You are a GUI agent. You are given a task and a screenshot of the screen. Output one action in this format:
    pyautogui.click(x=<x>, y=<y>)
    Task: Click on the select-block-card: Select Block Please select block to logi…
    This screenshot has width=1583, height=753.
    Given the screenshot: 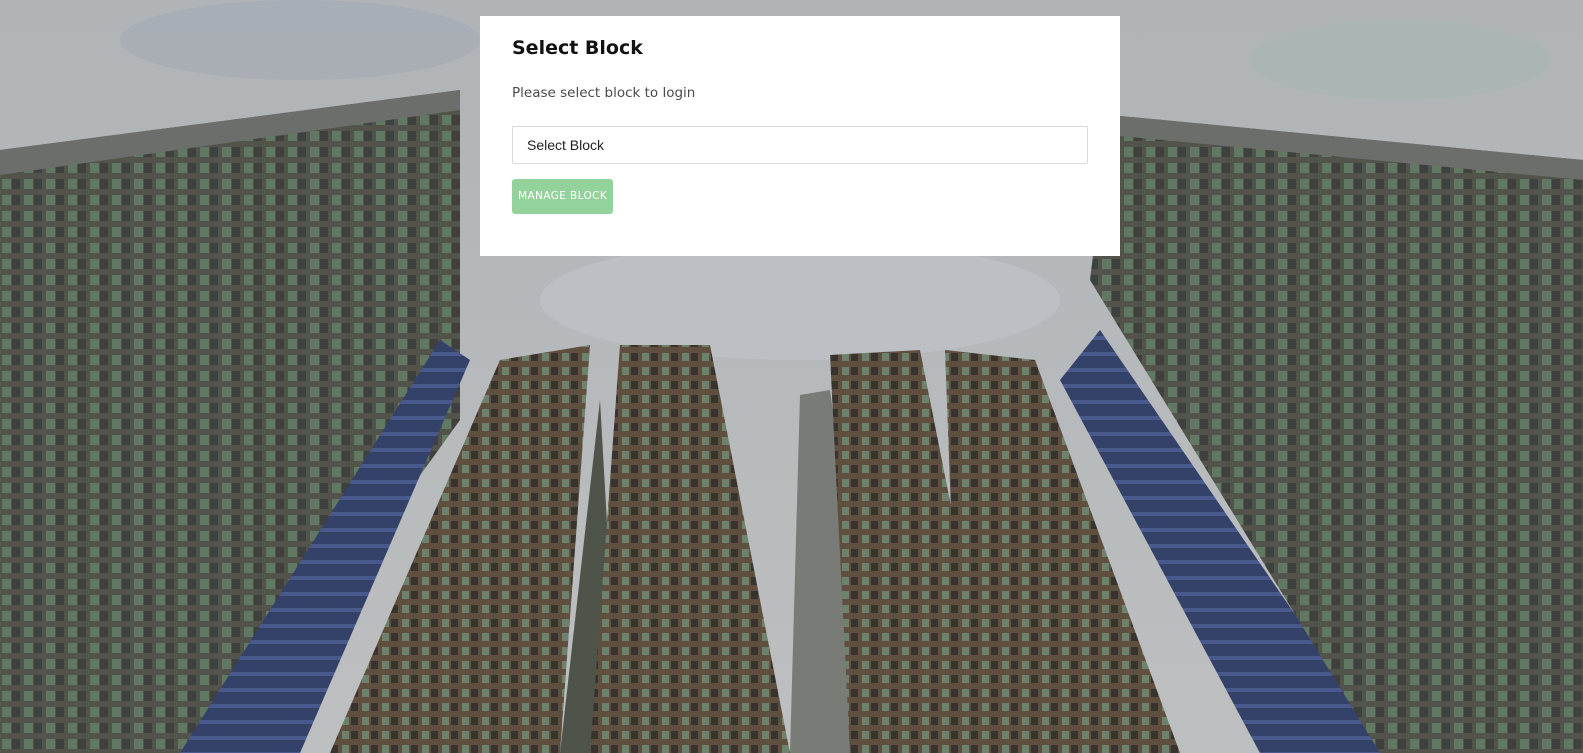 What is the action you would take?
    pyautogui.click(x=800, y=136)
    